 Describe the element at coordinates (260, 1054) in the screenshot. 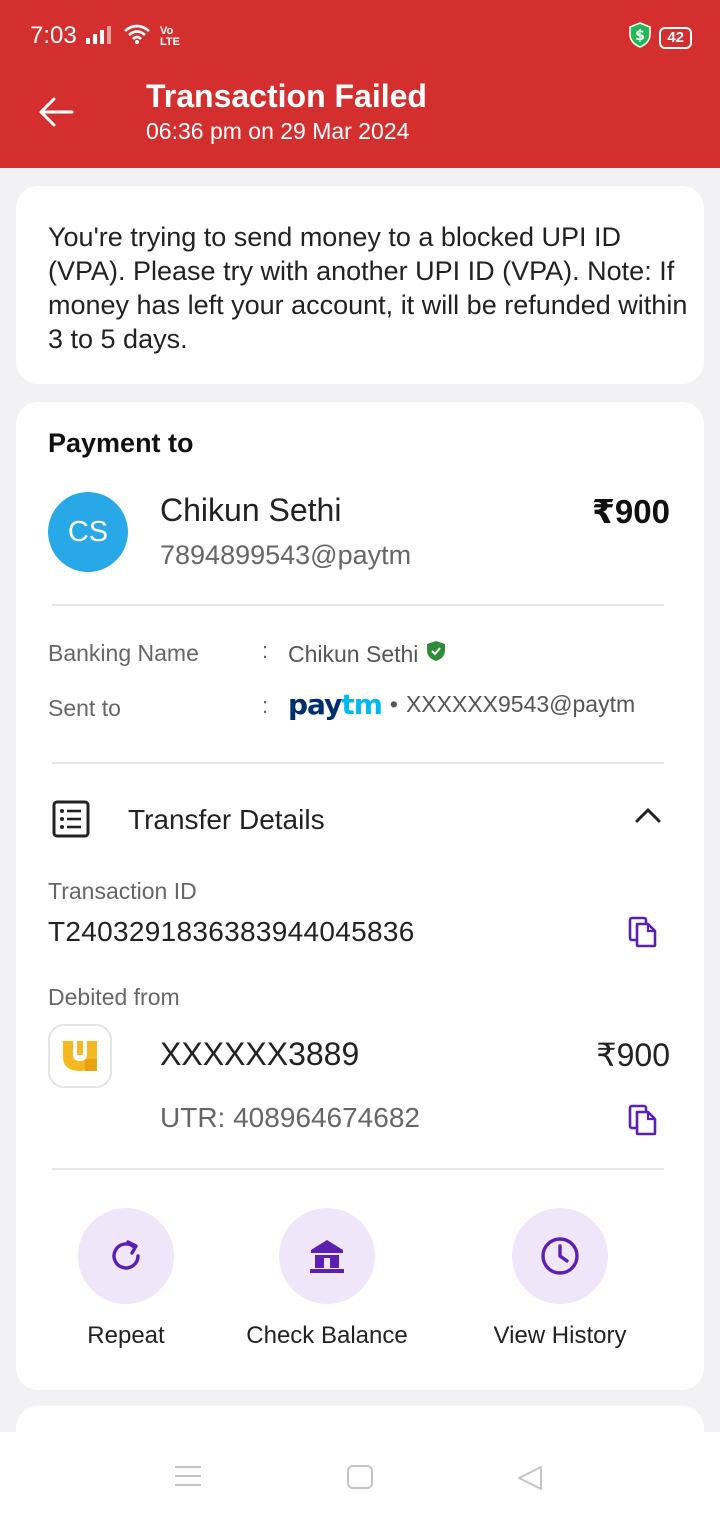

I see `debit-account-number: XXXXXX3889` at that location.